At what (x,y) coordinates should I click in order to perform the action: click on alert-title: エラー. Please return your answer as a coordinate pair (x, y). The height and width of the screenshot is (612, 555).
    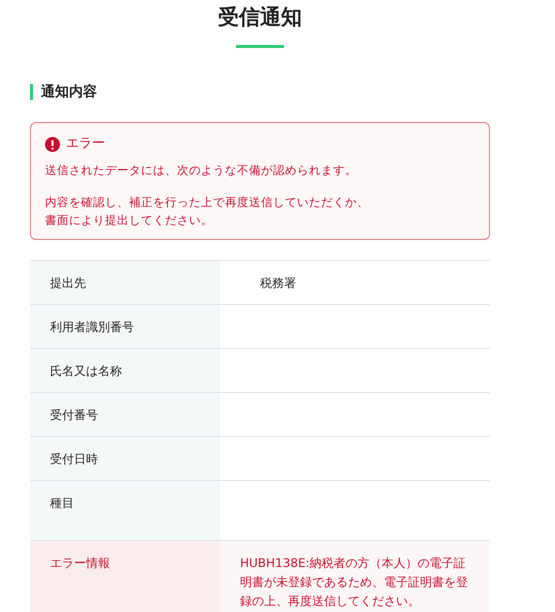
    Looking at the image, I should click on (75, 144).